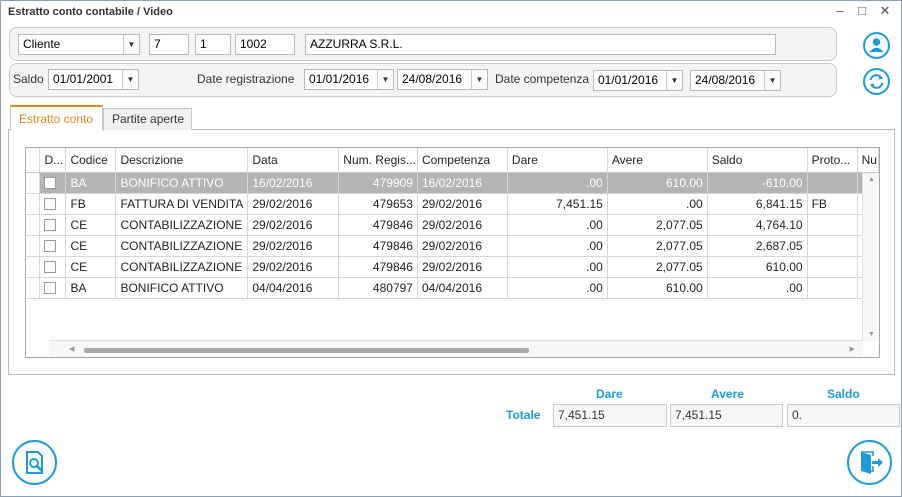  Describe the element at coordinates (33, 160) in the screenshot. I see `row-indicator-header` at that location.